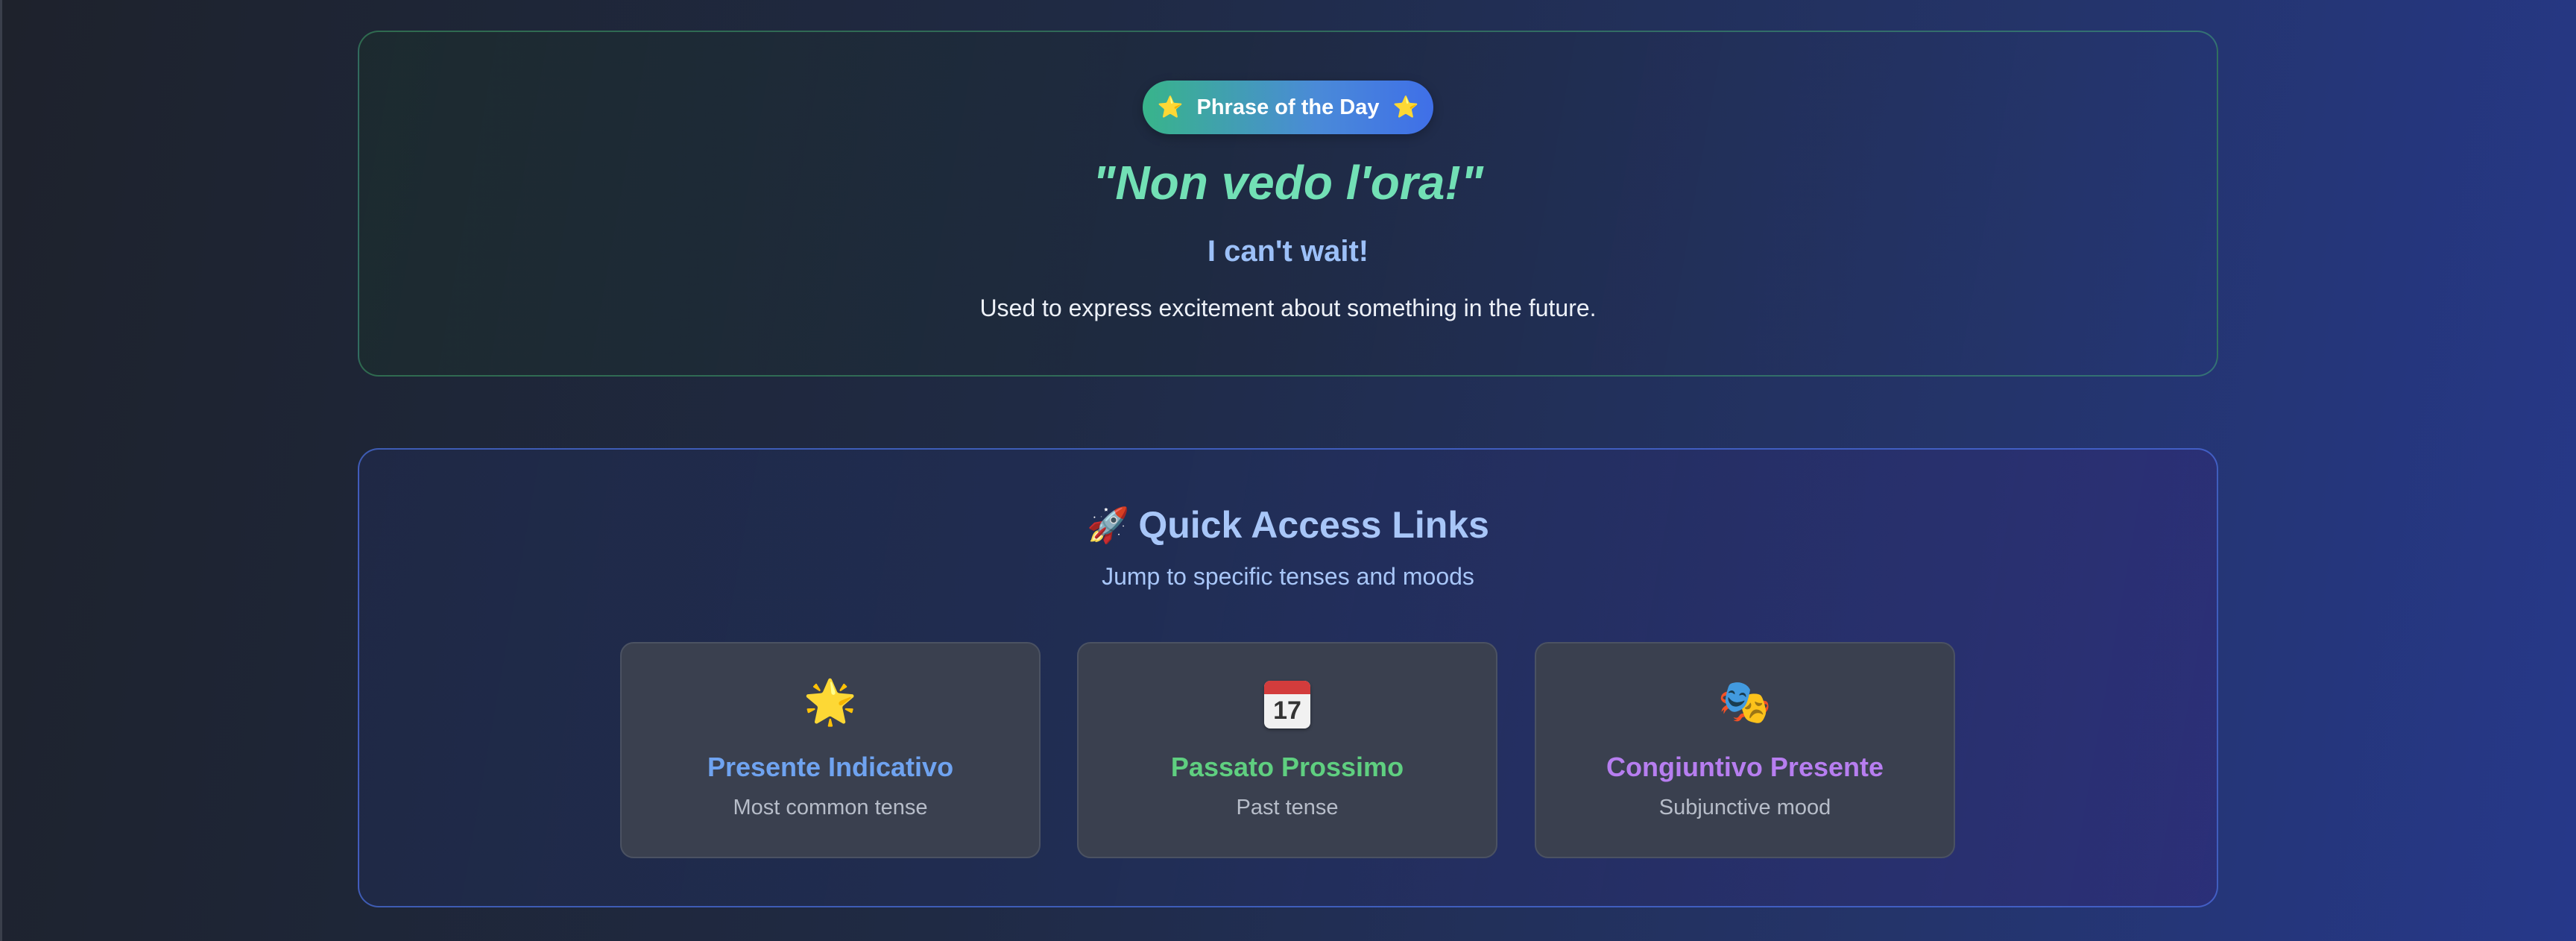  Describe the element at coordinates (1745, 767) in the screenshot. I see `tile-title: Congiuntivo Presente` at that location.